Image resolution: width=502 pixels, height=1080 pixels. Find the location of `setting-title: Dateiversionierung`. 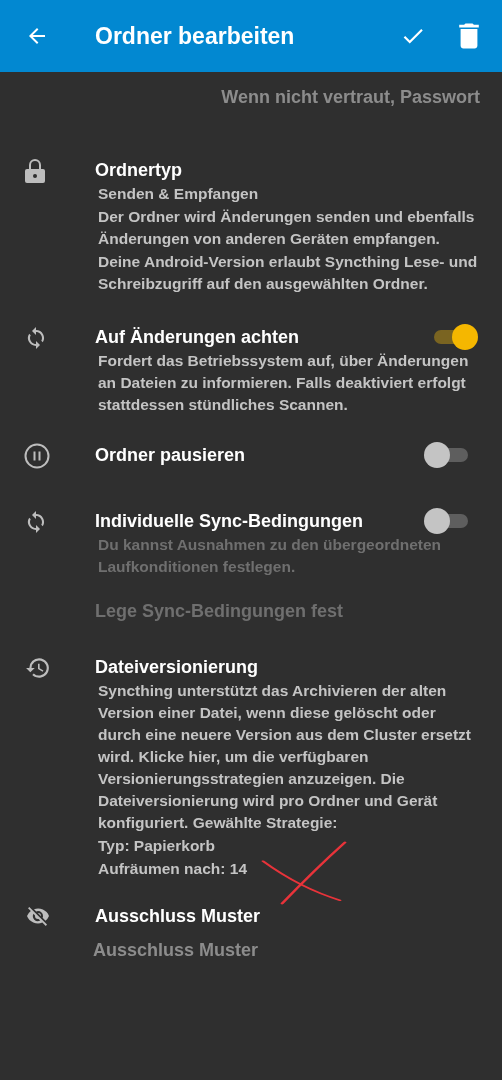

setting-title: Dateiversionierung is located at coordinates (177, 667).